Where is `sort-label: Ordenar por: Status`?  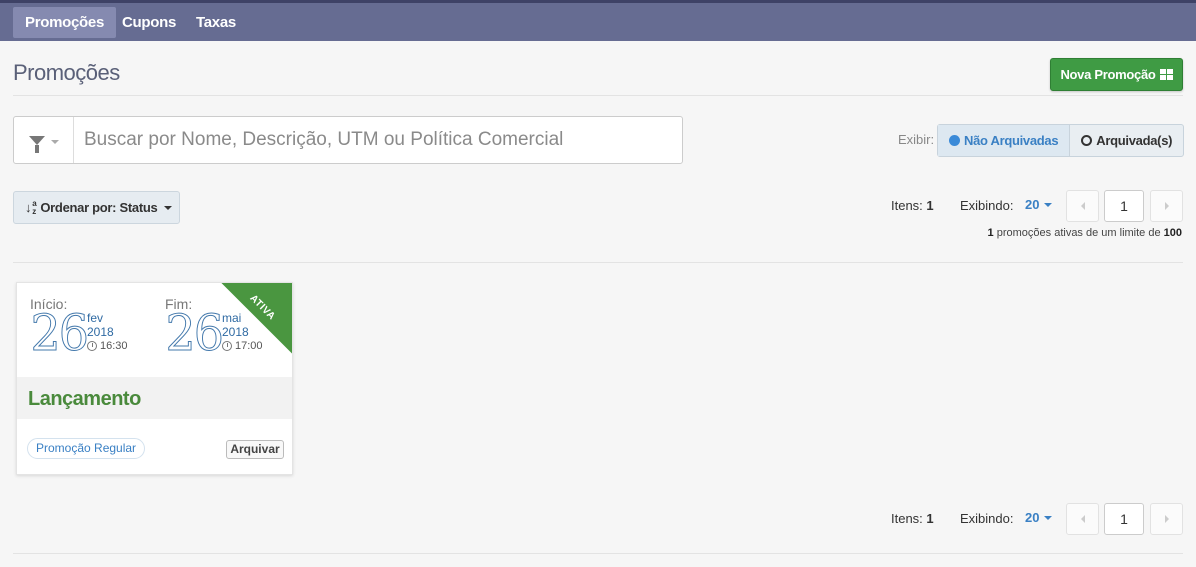 sort-label: Ordenar por: Status is located at coordinates (99, 207).